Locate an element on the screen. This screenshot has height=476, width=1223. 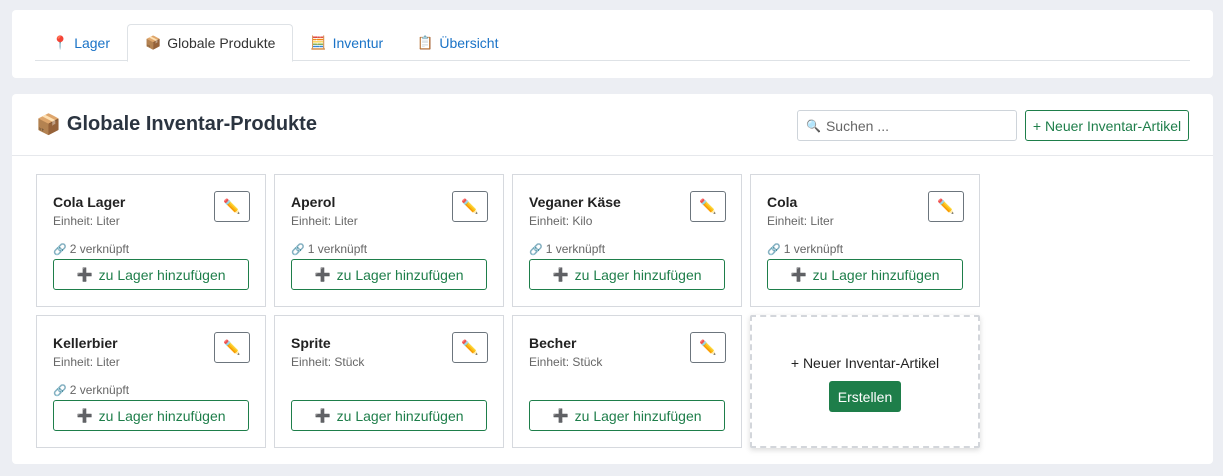
product-name: Aperol is located at coordinates (313, 202).